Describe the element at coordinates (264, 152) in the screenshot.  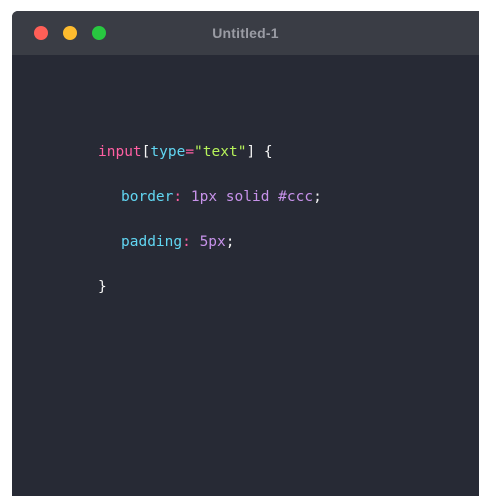
I see `css-brace-open: {` at that location.